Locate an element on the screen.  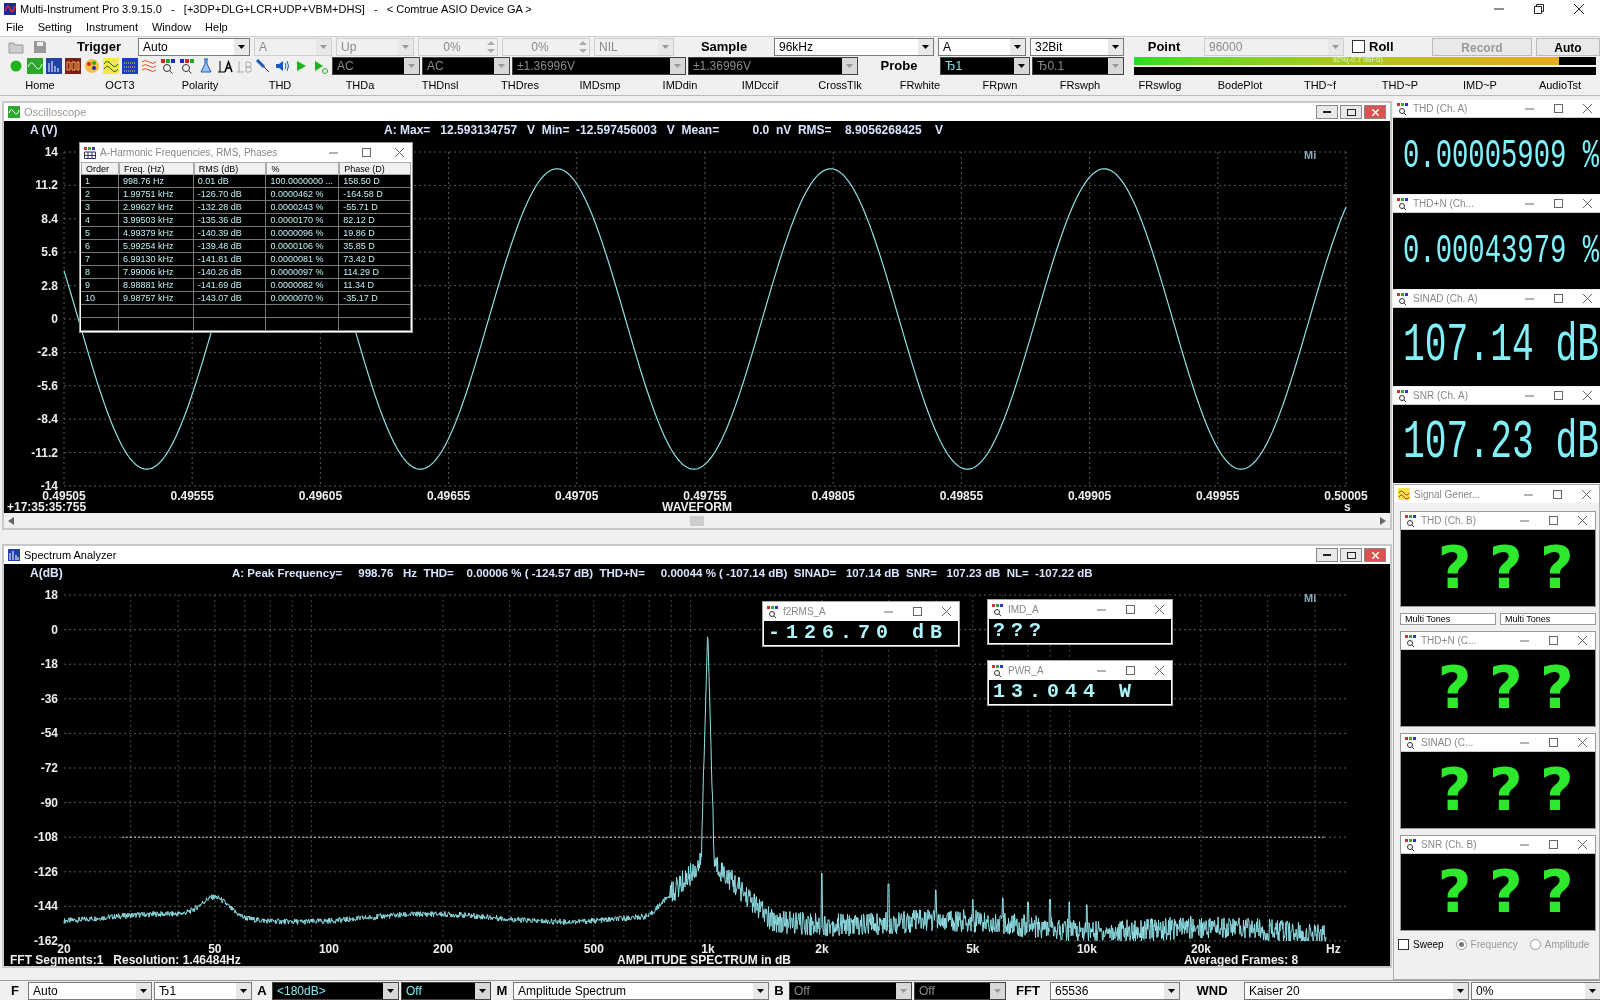
readout-value: 13.044 W is located at coordinates (1065, 692).